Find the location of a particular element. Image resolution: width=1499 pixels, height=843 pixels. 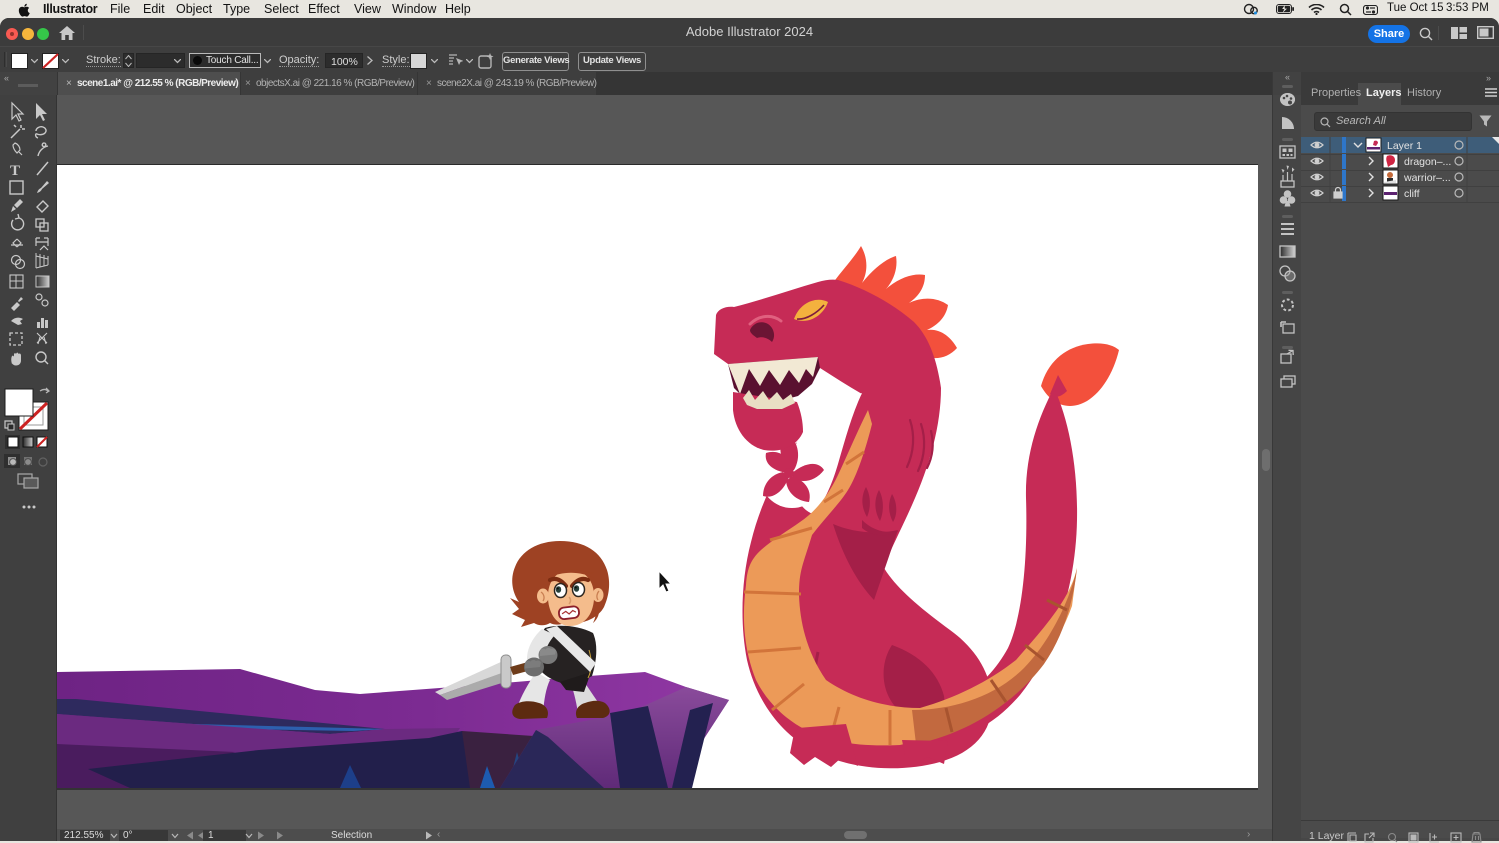

svg-text: Layer 1 is located at coordinates (1404, 146).